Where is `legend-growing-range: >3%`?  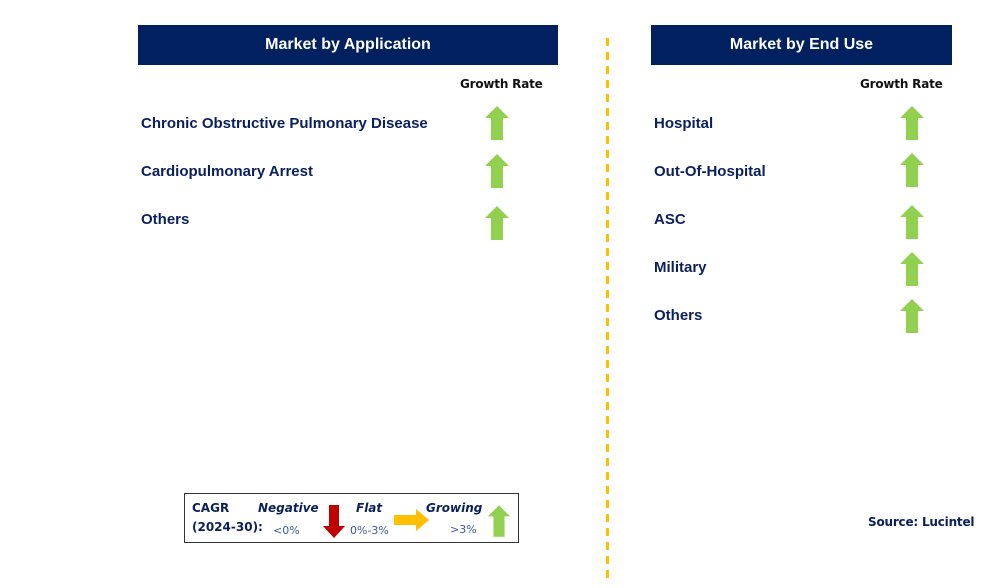 legend-growing-range: >3% is located at coordinates (463, 529).